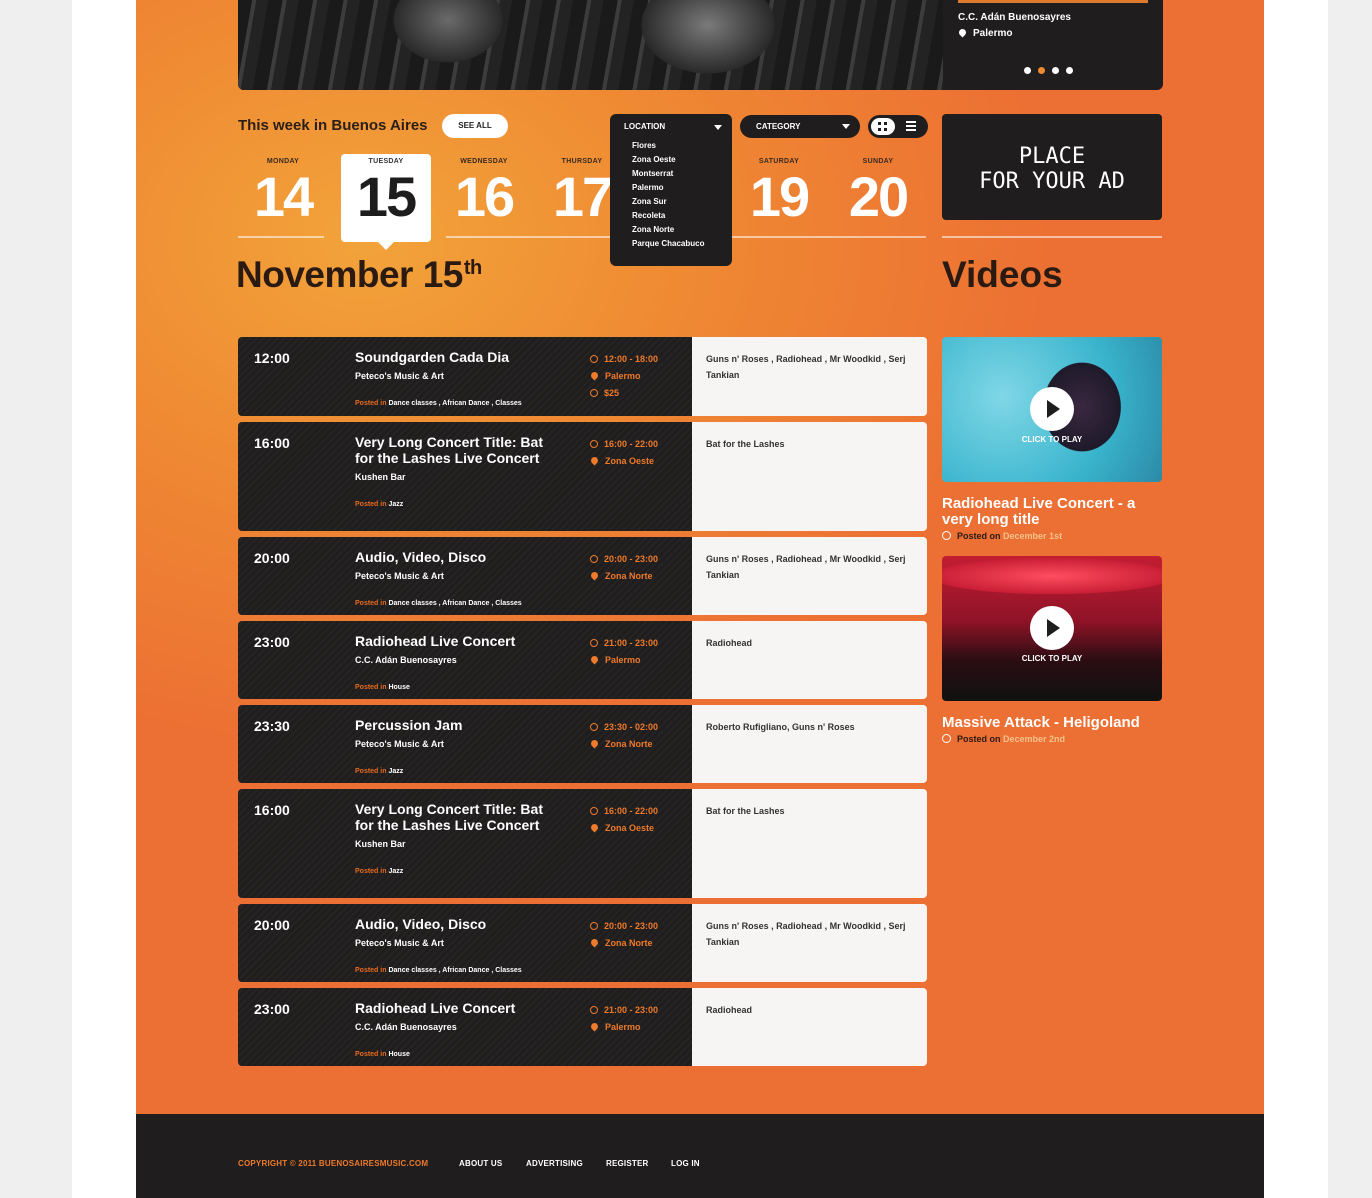 The height and width of the screenshot is (1198, 1372). I want to click on footer-link-register: REGISTER, so click(627, 1163).